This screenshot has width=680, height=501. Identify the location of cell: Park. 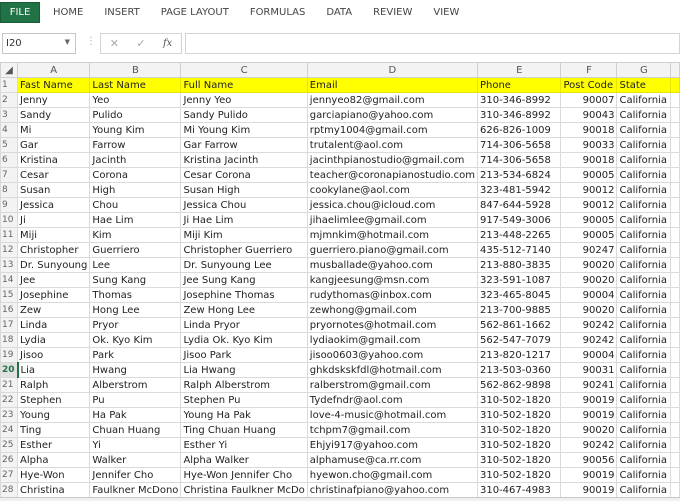
(135, 355).